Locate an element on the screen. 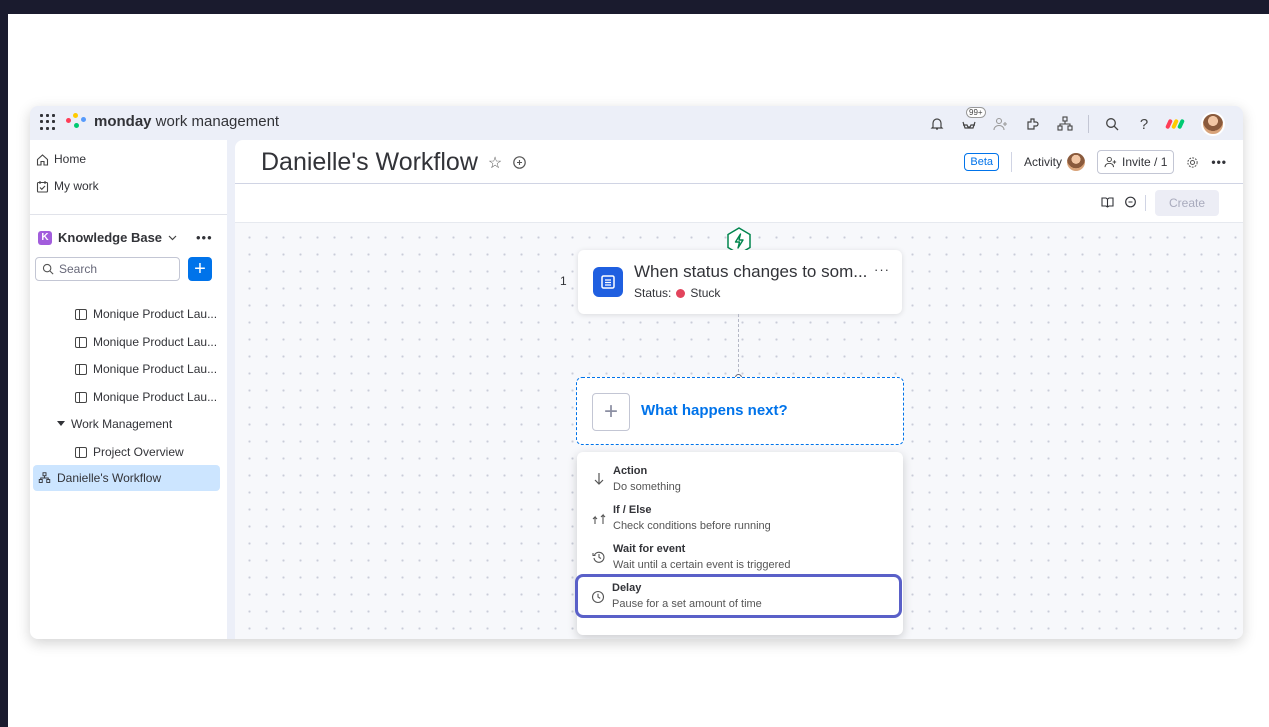  beta-badge: Beta is located at coordinates (982, 162).